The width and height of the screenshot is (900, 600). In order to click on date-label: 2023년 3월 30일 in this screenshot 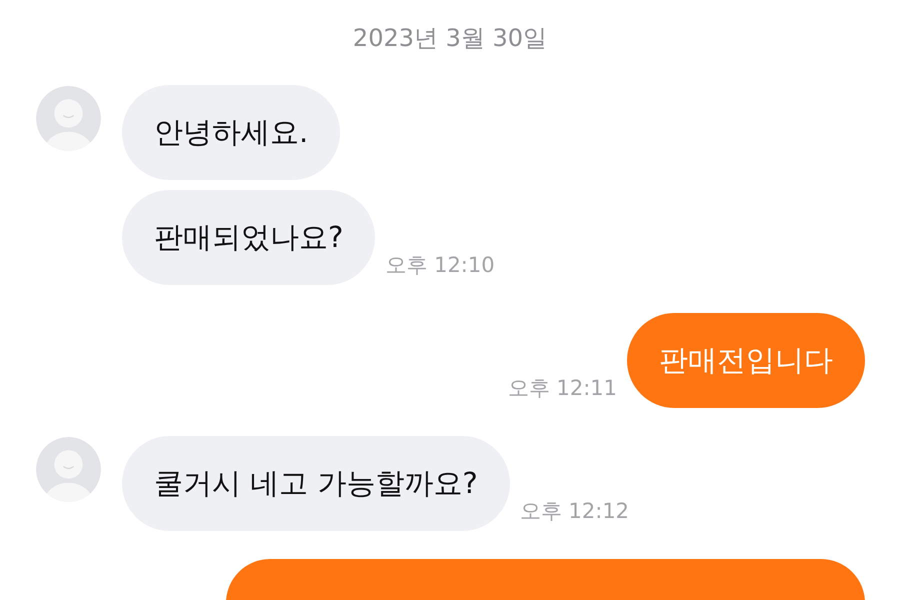, I will do `click(450, 38)`.